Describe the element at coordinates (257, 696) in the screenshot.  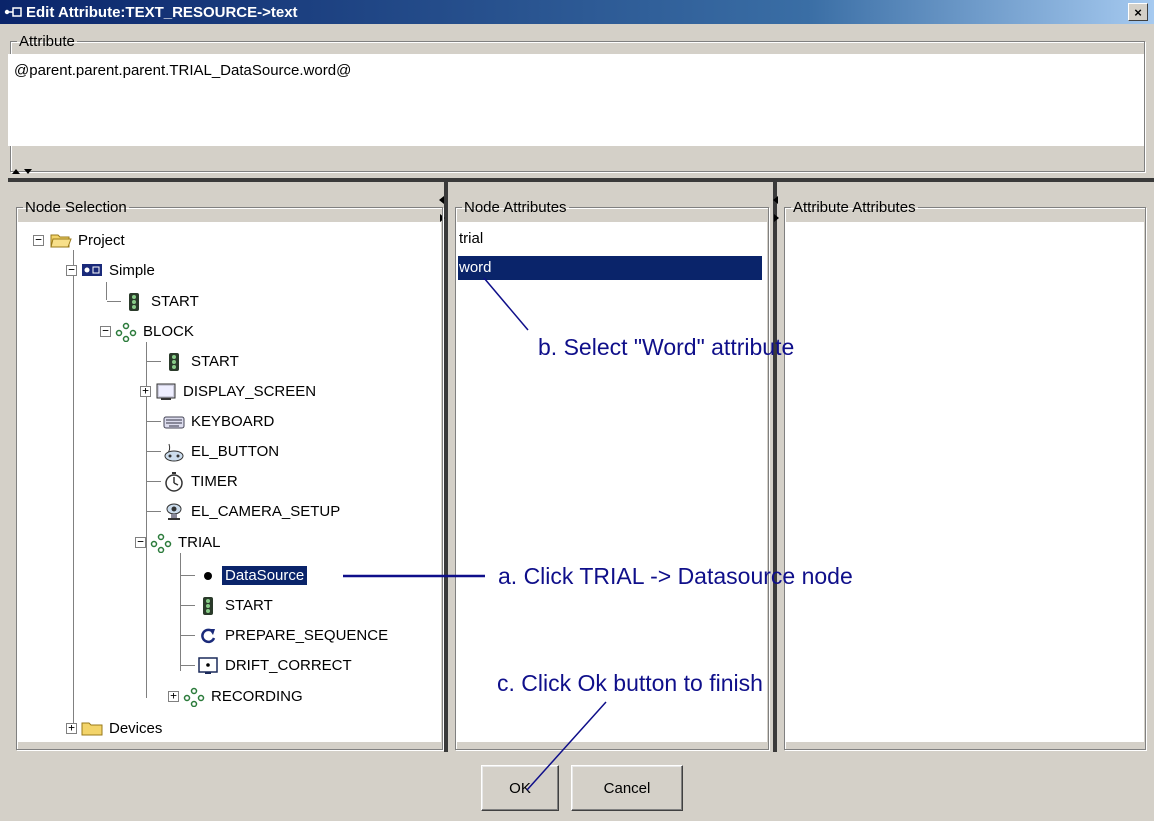
I see `tree-node-recording: RECORDING` at that location.